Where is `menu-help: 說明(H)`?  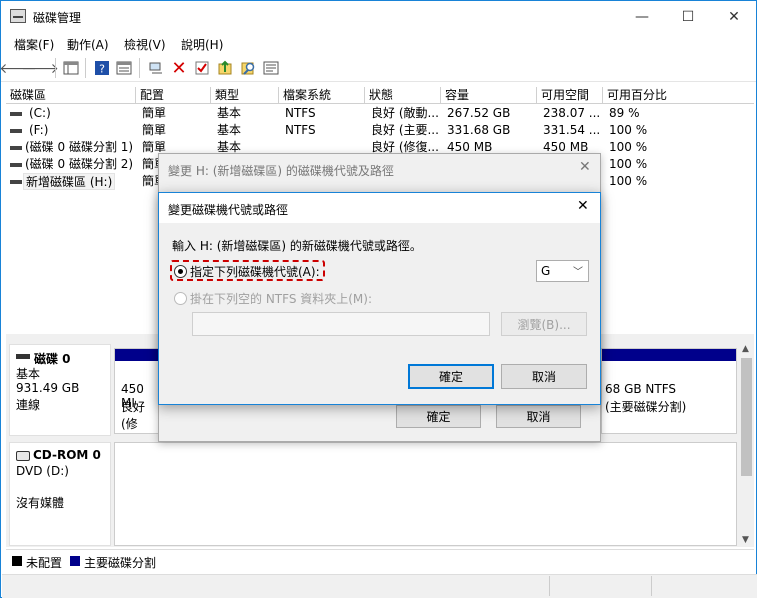 menu-help: 說明(H) is located at coordinates (202, 44).